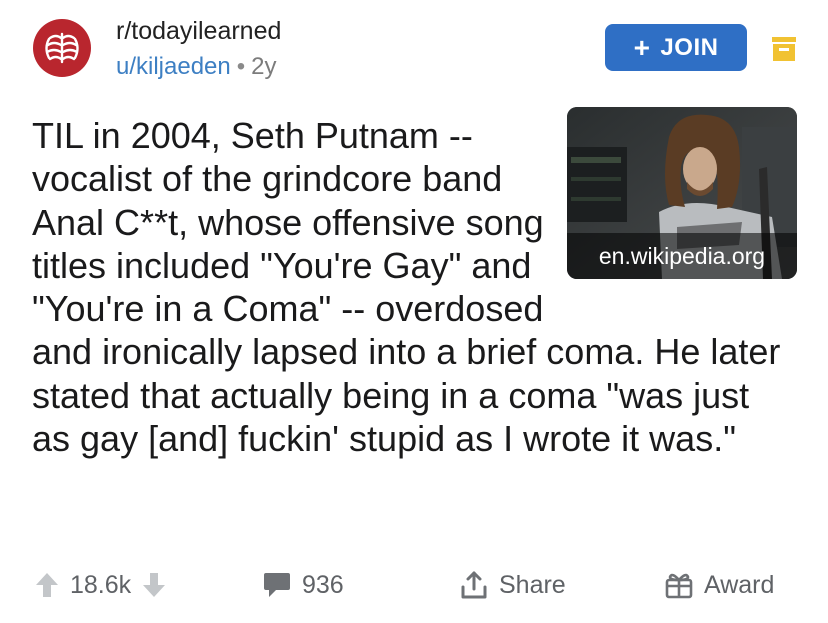  I want to click on downvote-icon, so click(154, 585).